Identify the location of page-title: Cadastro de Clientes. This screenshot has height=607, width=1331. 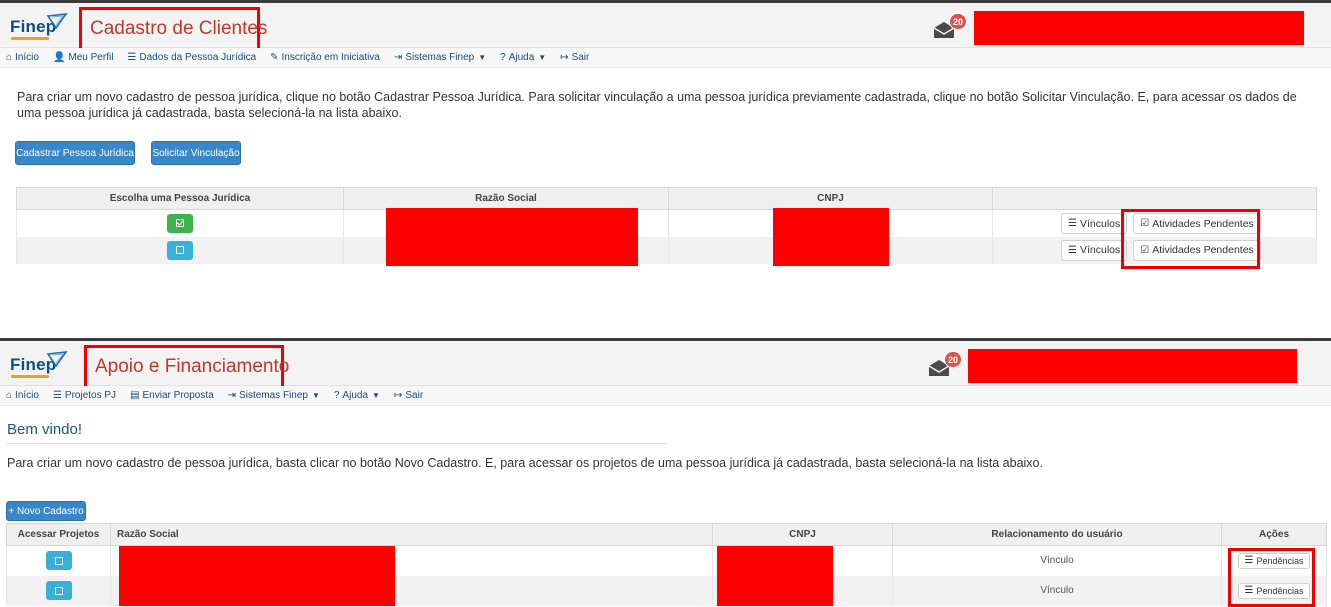
(173, 29).